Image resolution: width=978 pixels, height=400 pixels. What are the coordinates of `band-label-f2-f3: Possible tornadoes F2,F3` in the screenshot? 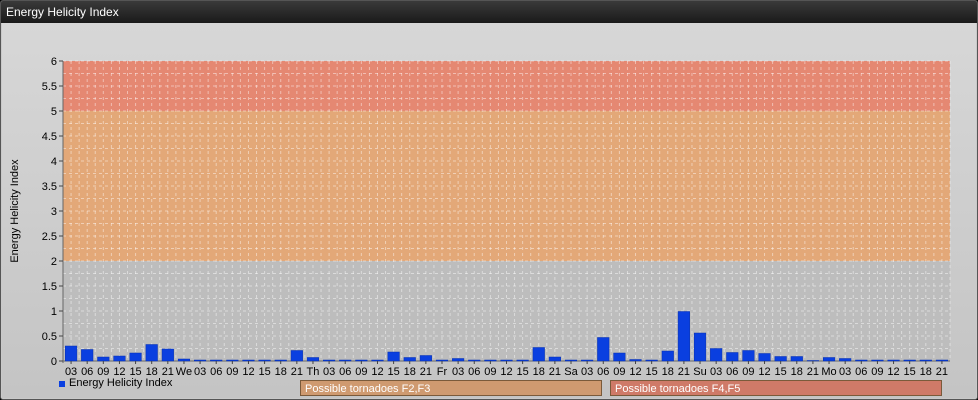 It's located at (451, 388).